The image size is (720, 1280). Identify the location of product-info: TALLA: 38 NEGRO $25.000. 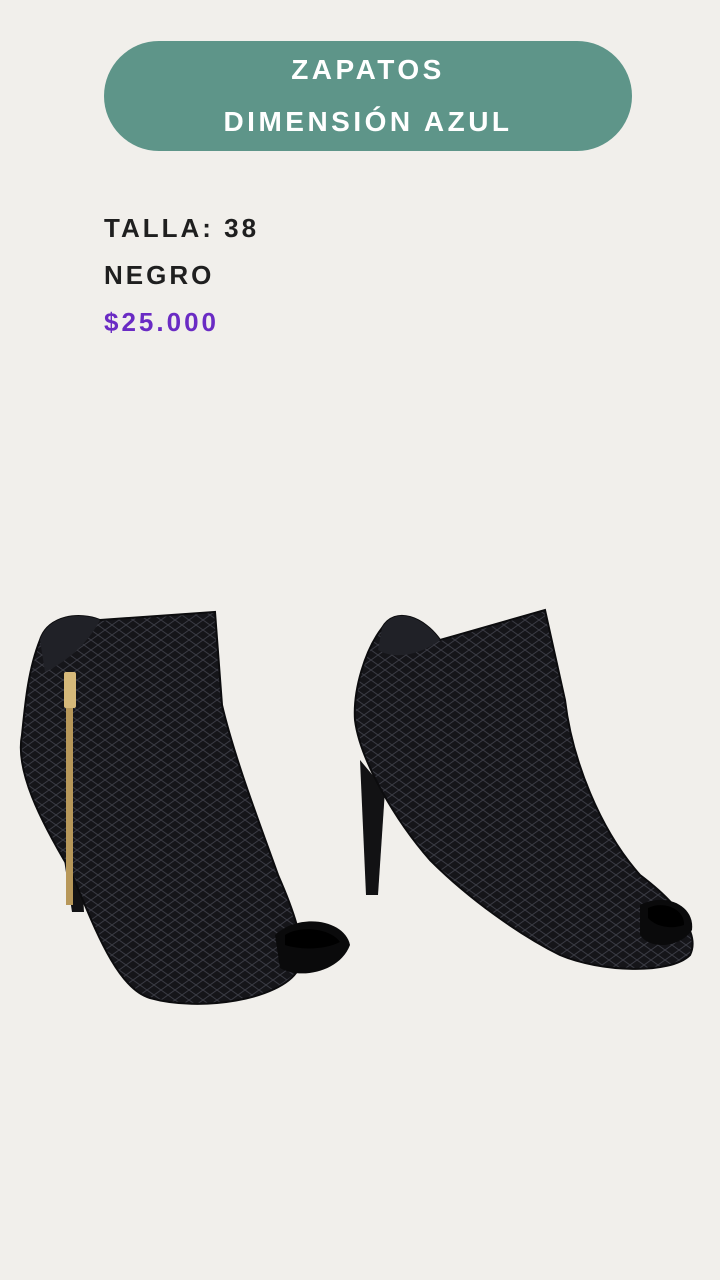
(181, 275).